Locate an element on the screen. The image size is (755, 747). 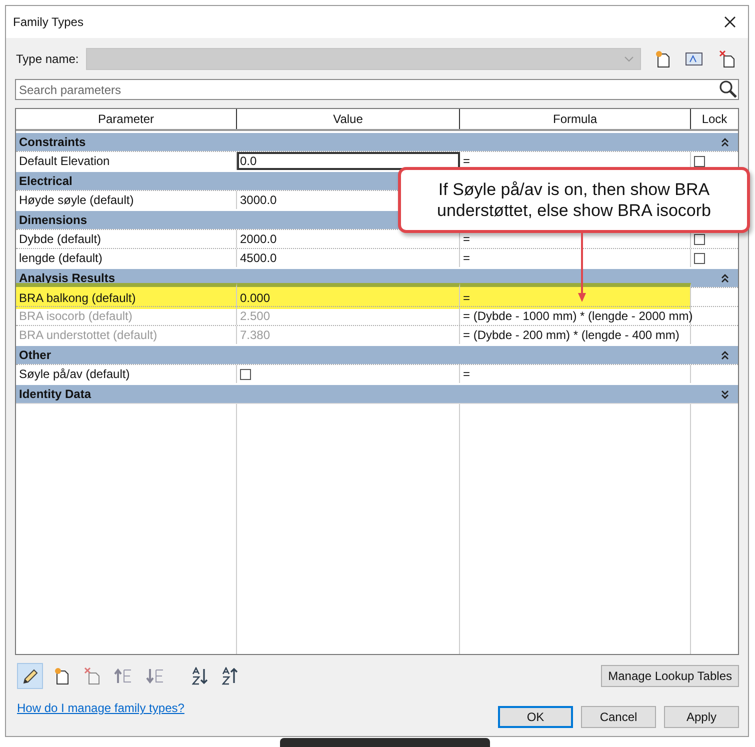
parameter-name: Dybde (default) is located at coordinates (60, 239).